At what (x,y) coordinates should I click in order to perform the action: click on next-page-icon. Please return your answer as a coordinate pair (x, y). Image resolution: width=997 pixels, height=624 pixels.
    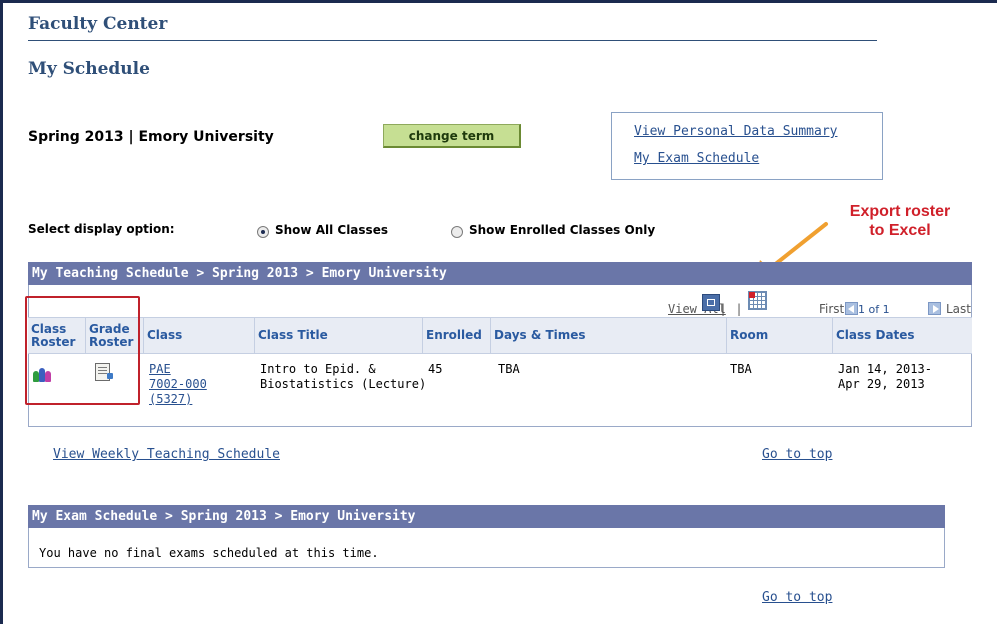
    Looking at the image, I should click on (934, 308).